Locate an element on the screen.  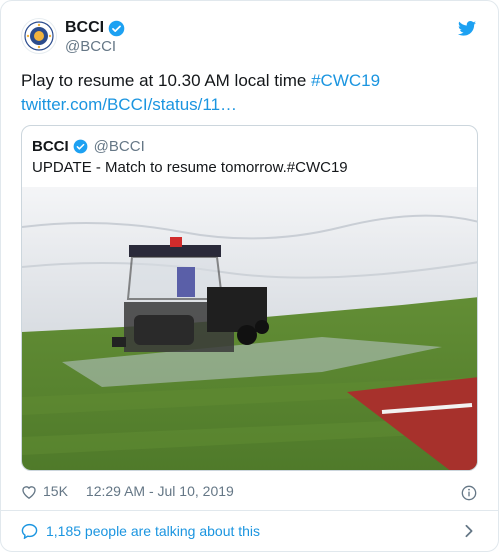
like-count: 15K is located at coordinates (55, 491).